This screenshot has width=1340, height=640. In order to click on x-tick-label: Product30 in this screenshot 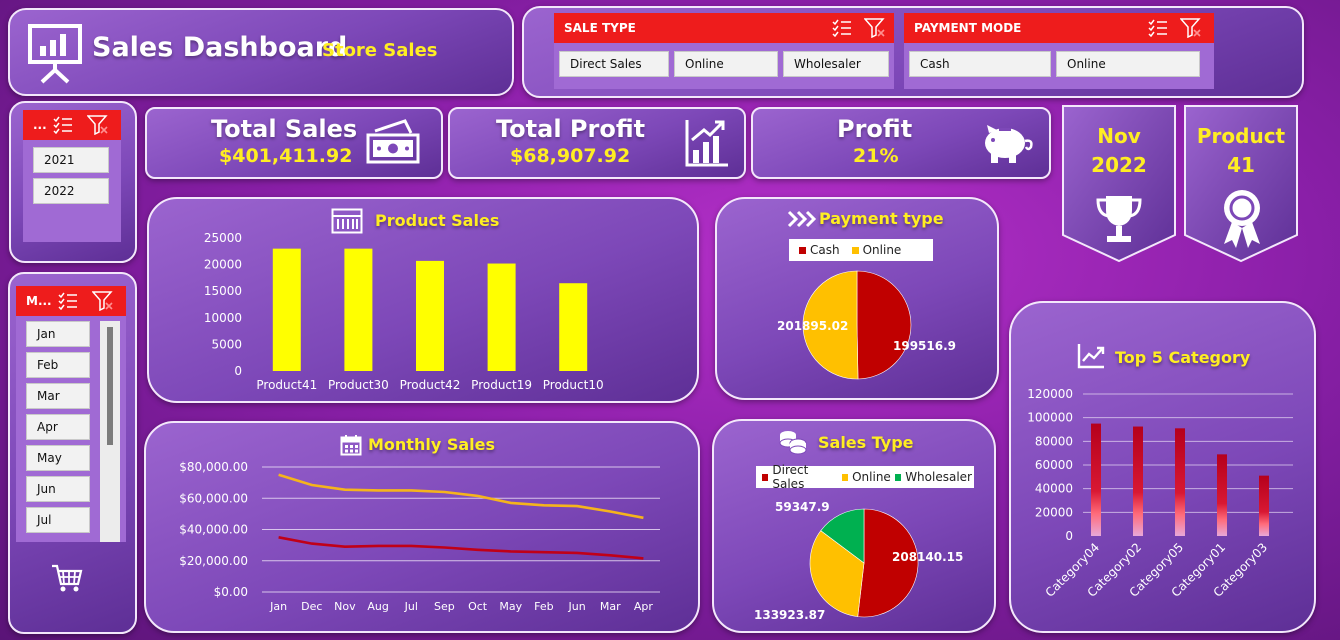, I will do `click(358, 385)`.